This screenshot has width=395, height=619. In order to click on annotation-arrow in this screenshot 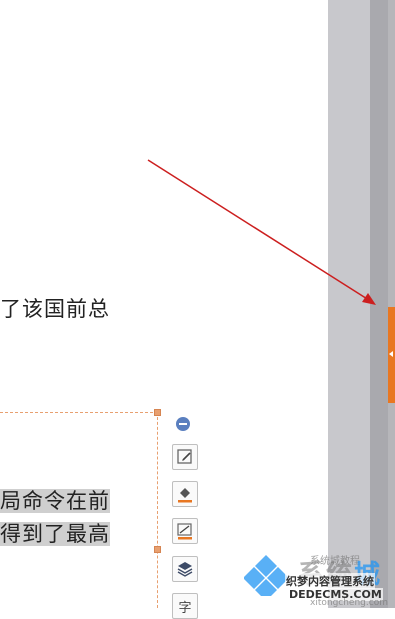, I will do `click(261, 232)`.